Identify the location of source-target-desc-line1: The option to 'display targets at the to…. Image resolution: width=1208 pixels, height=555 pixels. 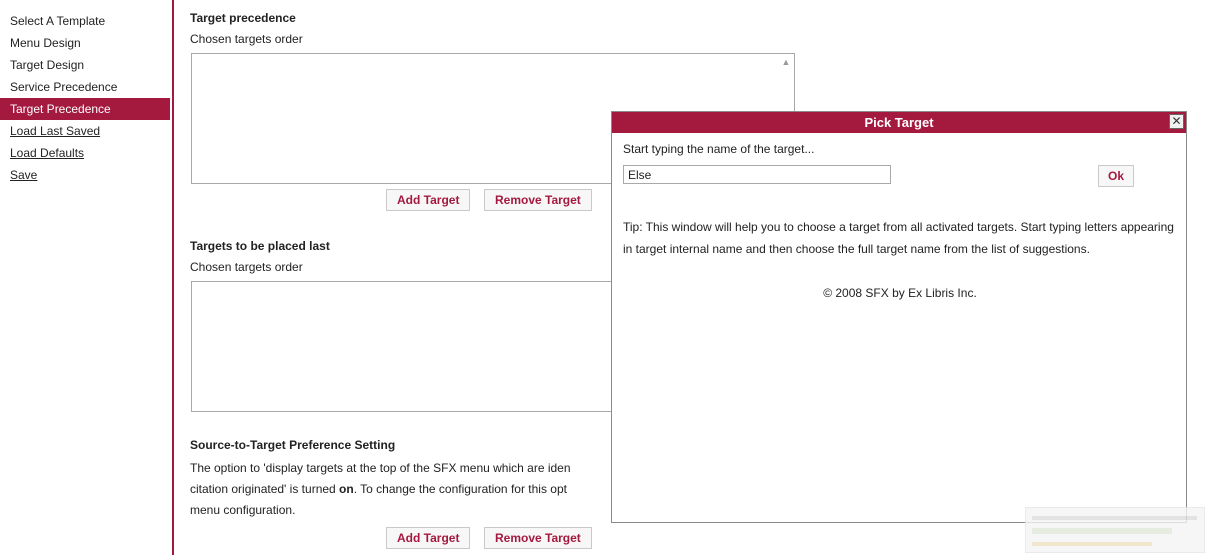
(380, 468).